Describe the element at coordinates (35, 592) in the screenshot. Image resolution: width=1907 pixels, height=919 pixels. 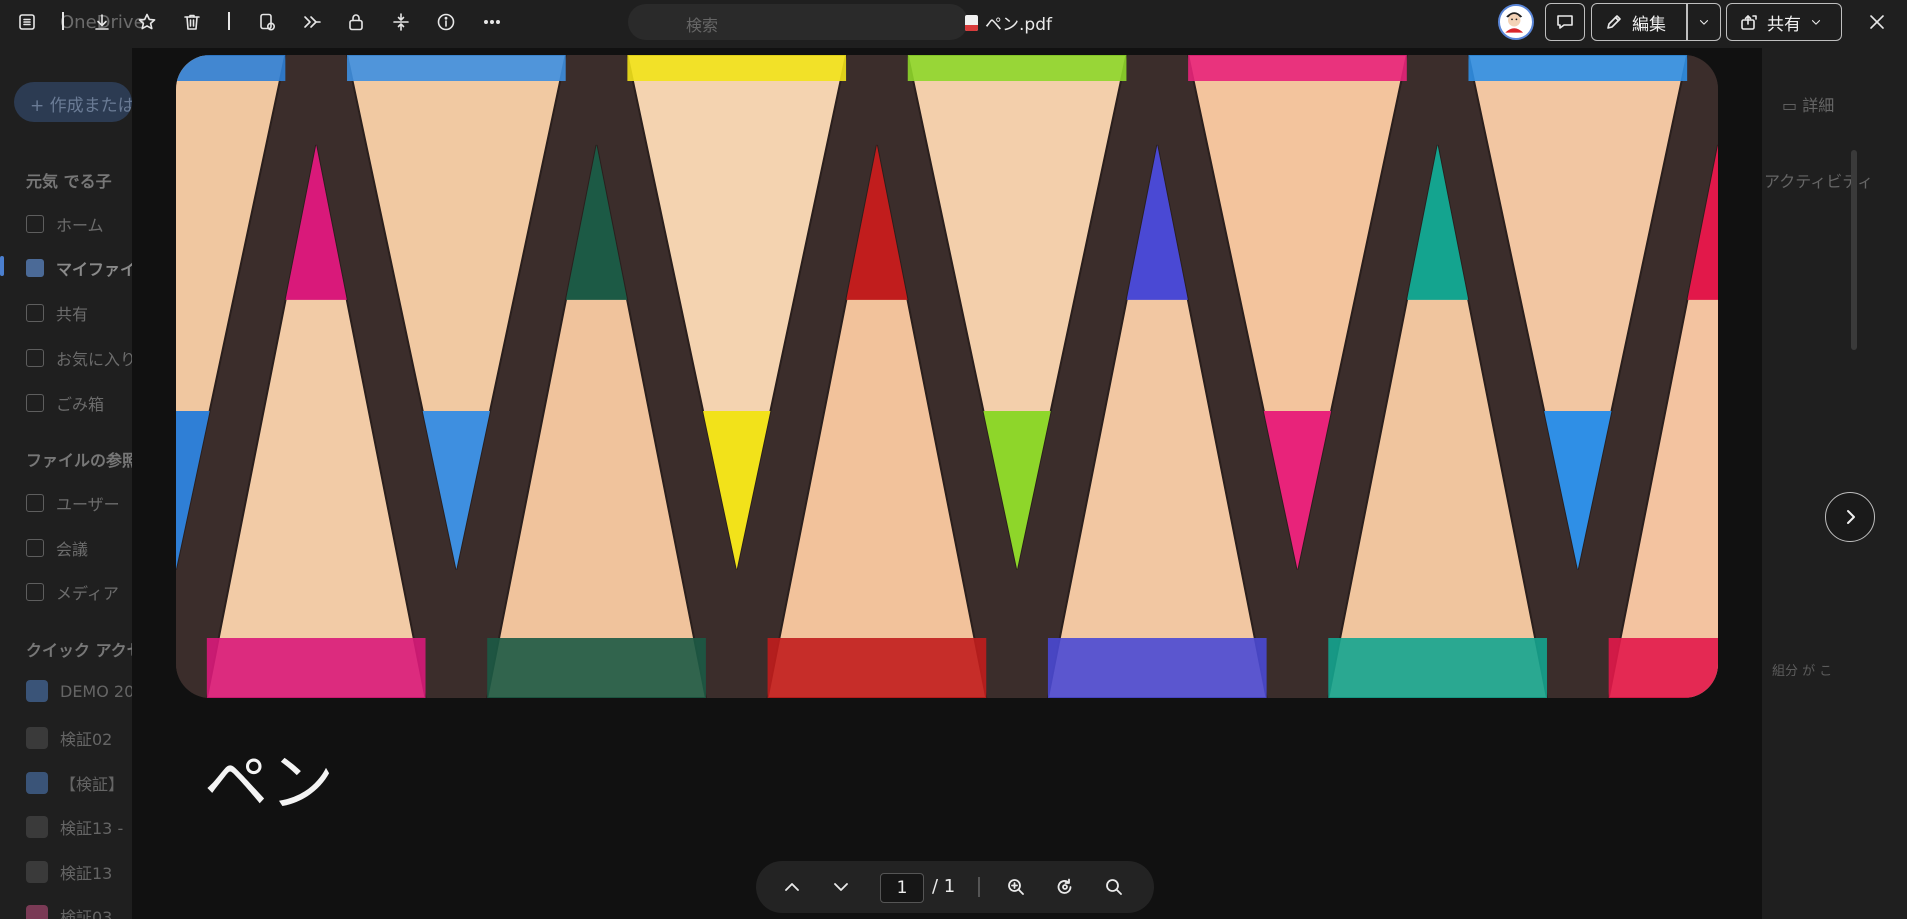
I see `image-icon` at that location.